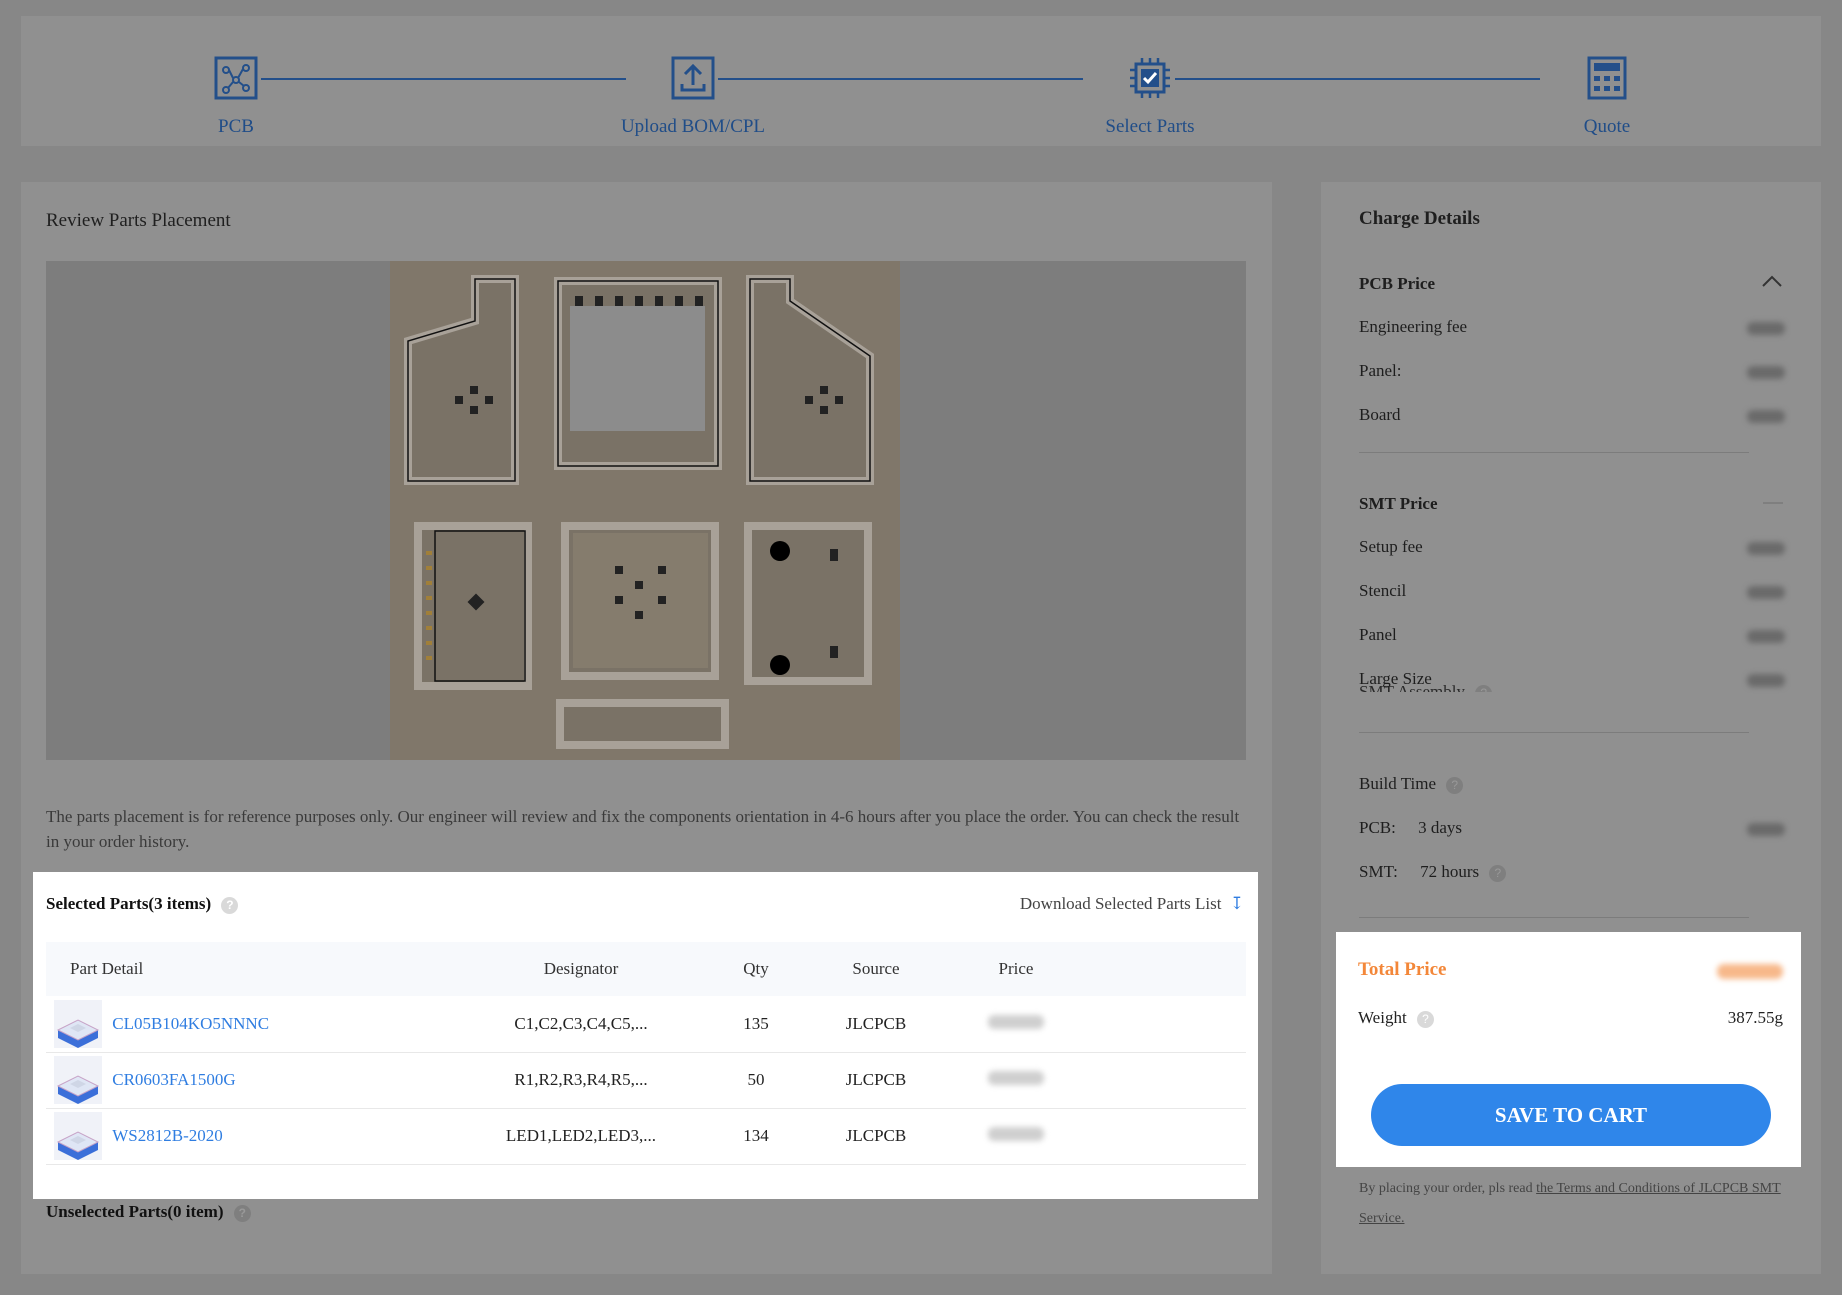 Image resolution: width=1842 pixels, height=1295 pixels. I want to click on pcb-board-image, so click(645, 510).